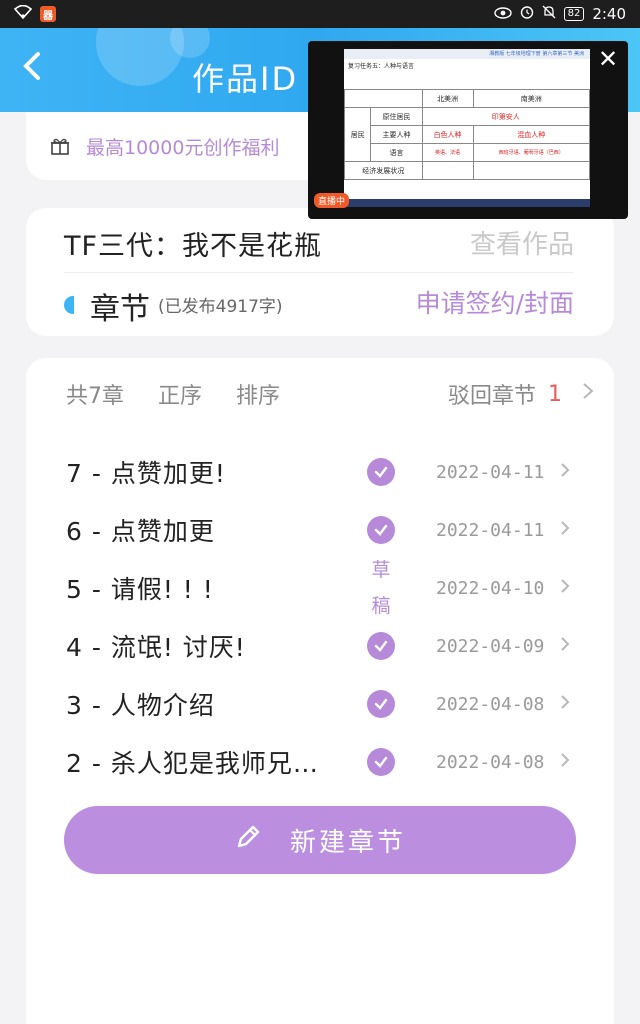 This screenshot has height=1024, width=640. What do you see at coordinates (331, 530) in the screenshot?
I see `chapter-row: 6 - 点赞加更 2022-04-11` at bounding box center [331, 530].